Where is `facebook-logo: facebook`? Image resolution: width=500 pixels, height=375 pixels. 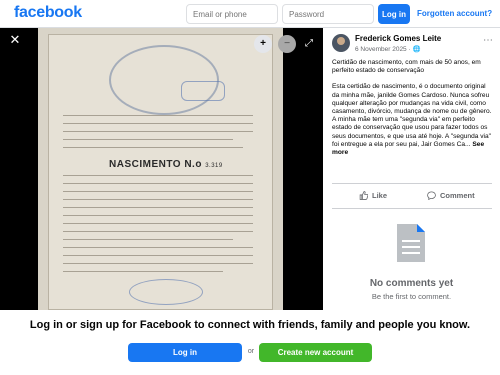 facebook-logo: facebook is located at coordinates (48, 13).